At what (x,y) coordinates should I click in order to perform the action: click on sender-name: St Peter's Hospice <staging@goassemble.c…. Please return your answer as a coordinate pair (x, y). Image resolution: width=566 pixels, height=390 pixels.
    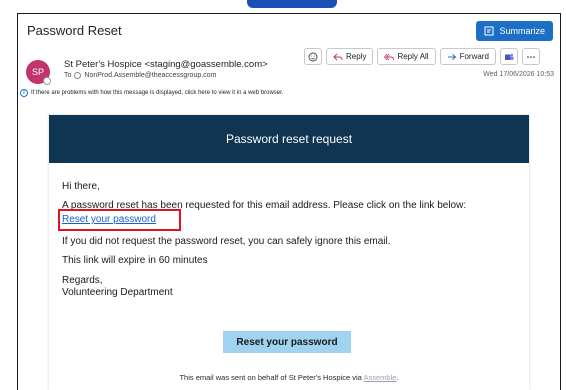
    Looking at the image, I should click on (166, 64).